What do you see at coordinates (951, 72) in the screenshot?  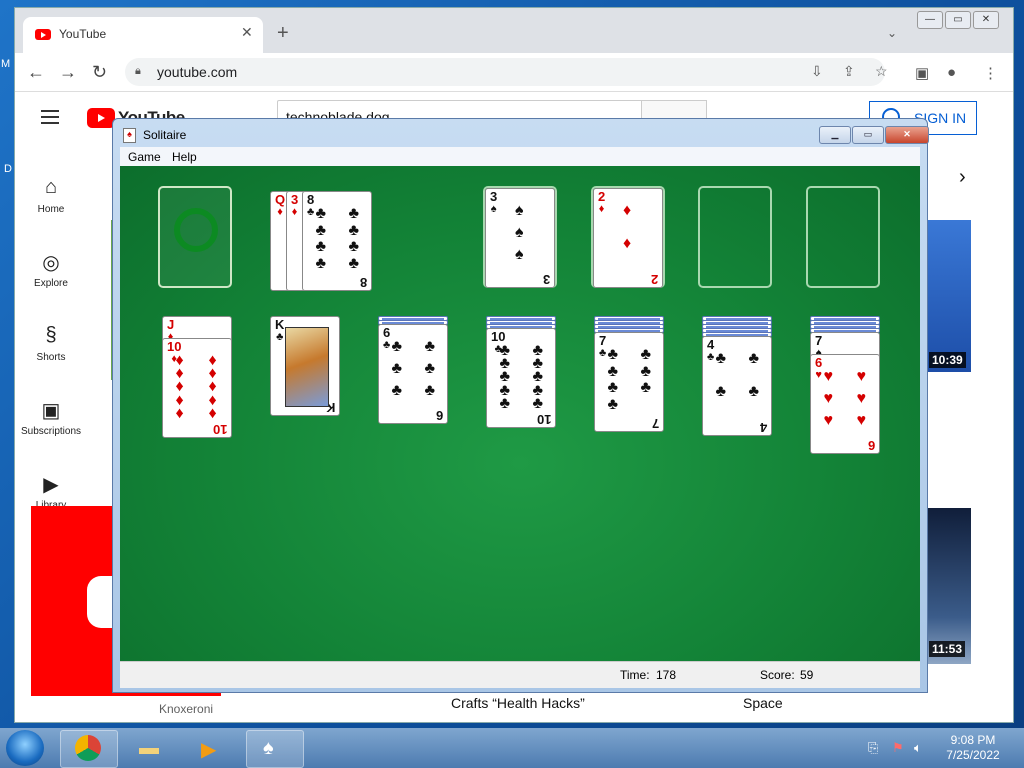 I see `profile-icon: ●` at bounding box center [951, 72].